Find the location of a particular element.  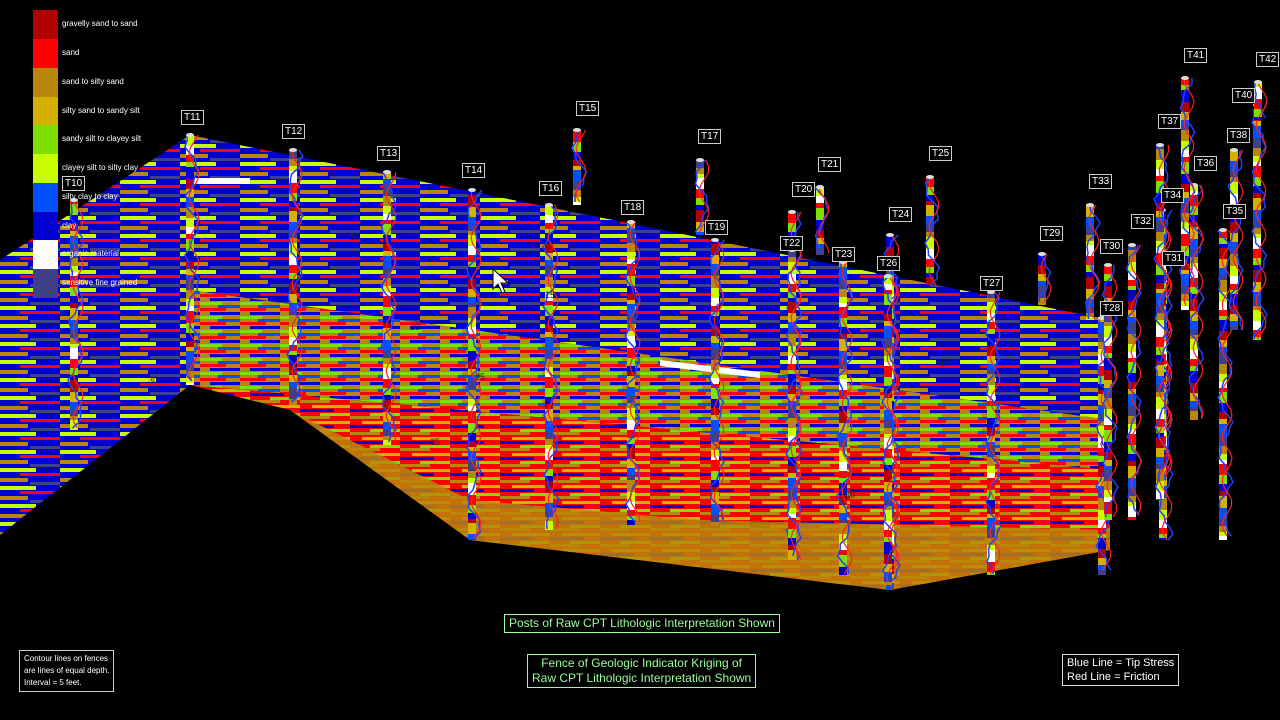

legend-item: sandy silt to clayey silt is located at coordinates (108, 139).